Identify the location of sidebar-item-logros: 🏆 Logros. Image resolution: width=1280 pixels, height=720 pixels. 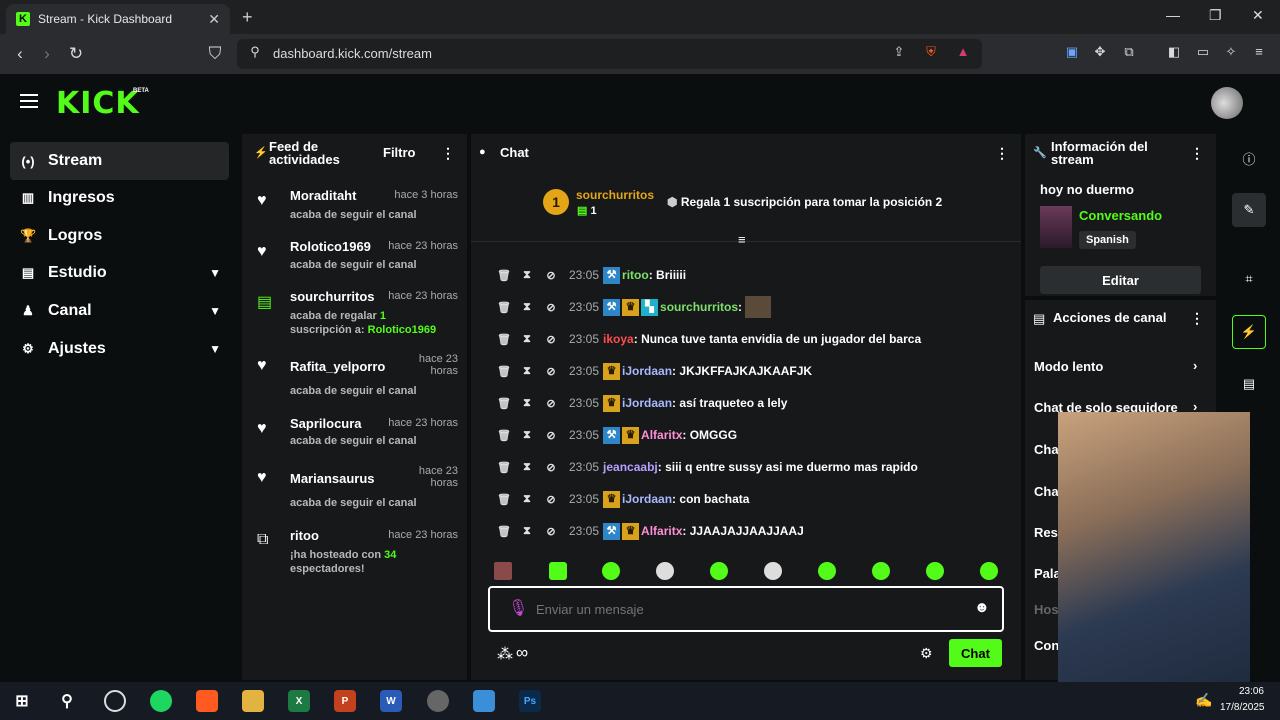
(119, 236).